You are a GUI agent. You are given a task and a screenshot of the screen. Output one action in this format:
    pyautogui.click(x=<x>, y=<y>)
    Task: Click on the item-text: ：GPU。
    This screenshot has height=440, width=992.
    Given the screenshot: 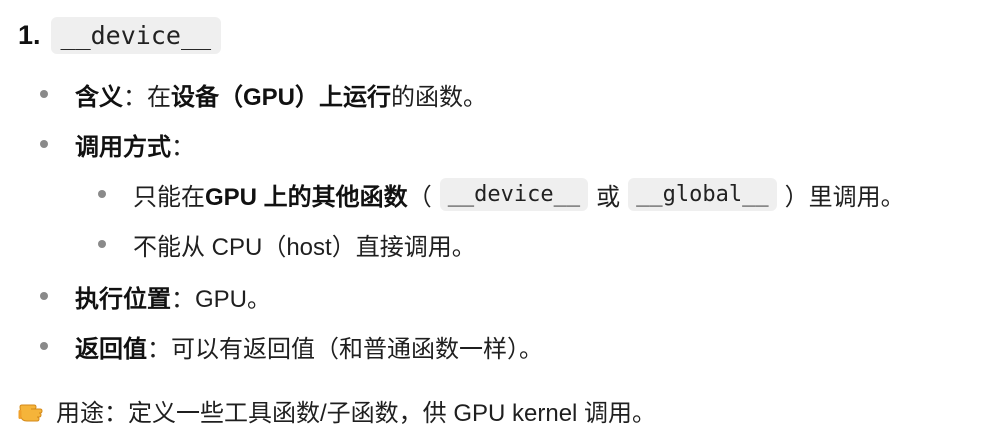 What is the action you would take?
    pyautogui.click(x=221, y=299)
    